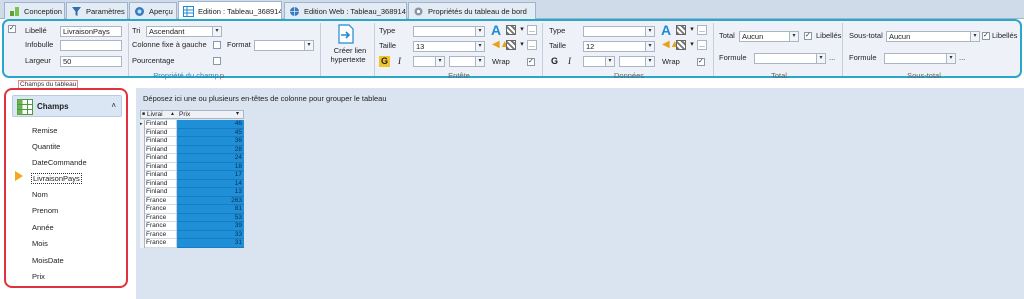 The height and width of the screenshot is (299, 1024). Describe the element at coordinates (44, 130) in the screenshot. I see `field-item-remise: Remise` at that location.